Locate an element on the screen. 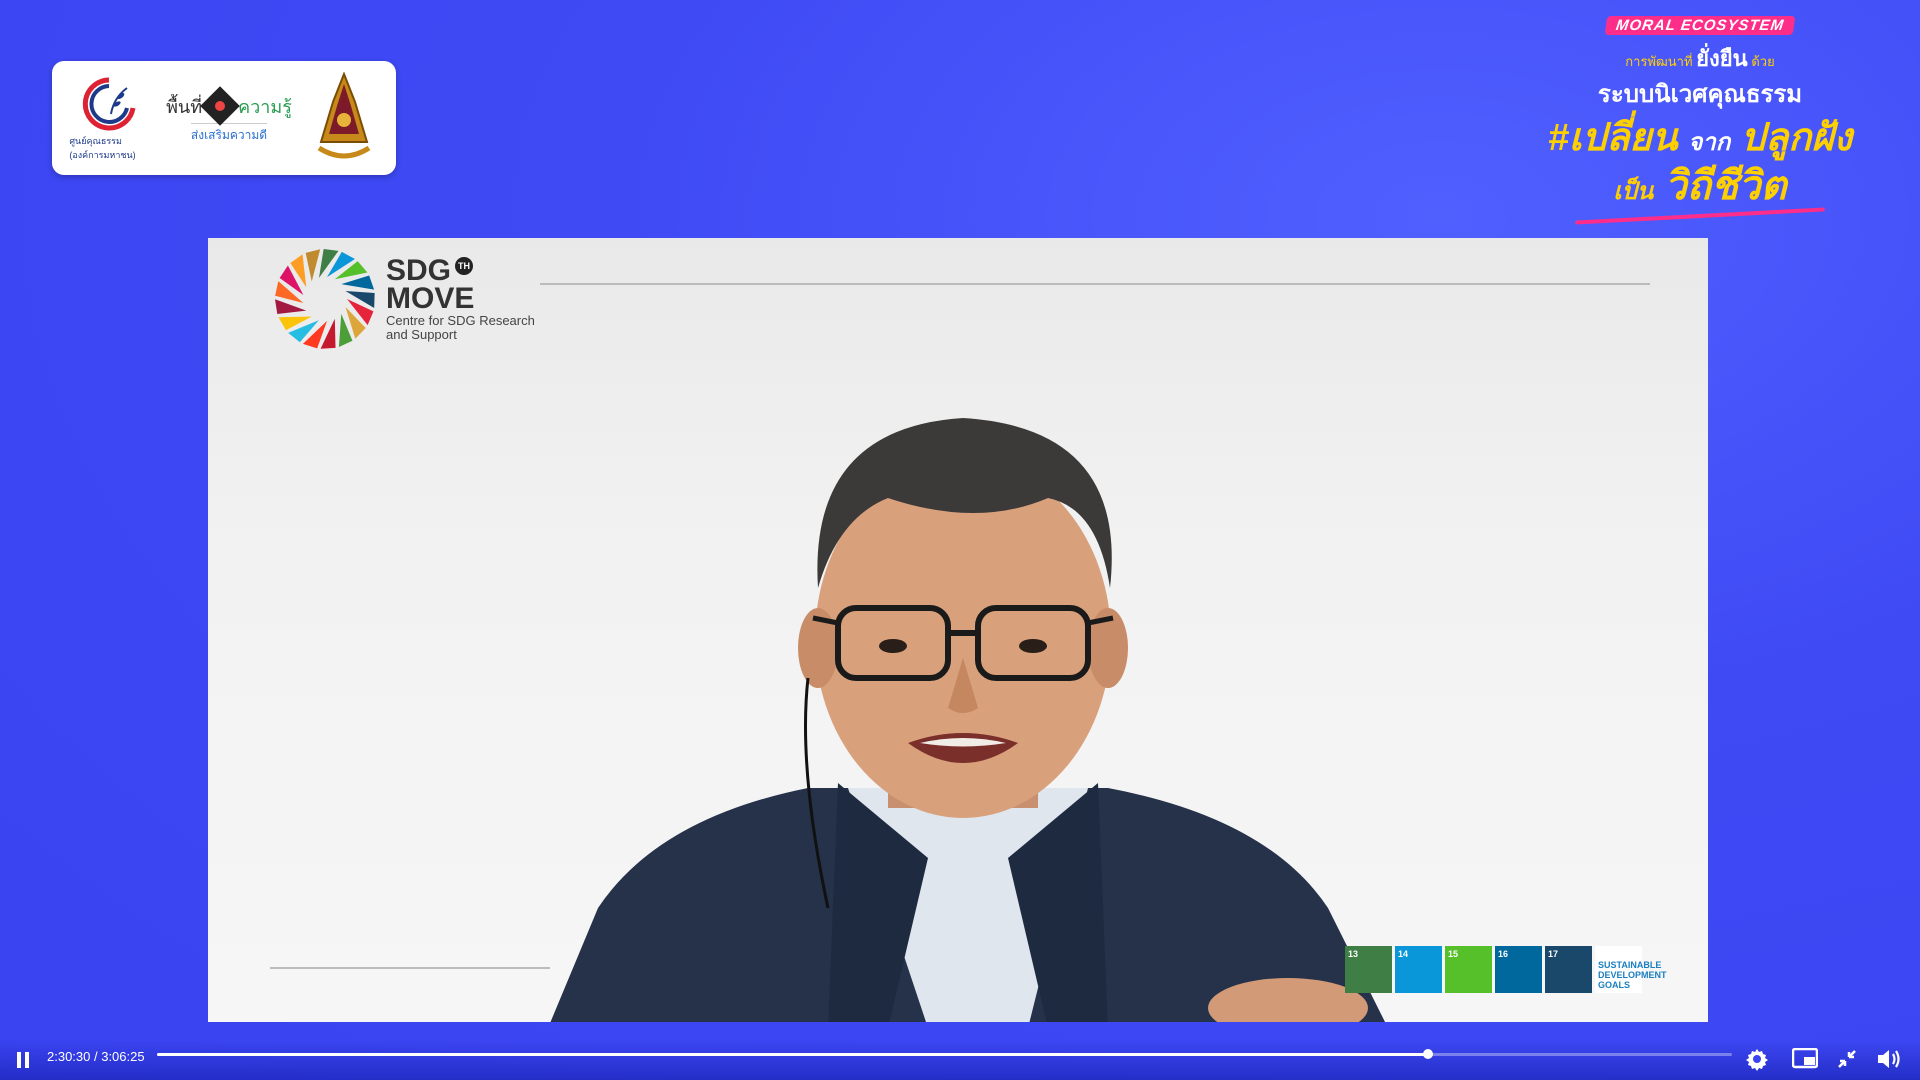  campaign-badge: MORAL ECOSYSTEM is located at coordinates (1700, 25).